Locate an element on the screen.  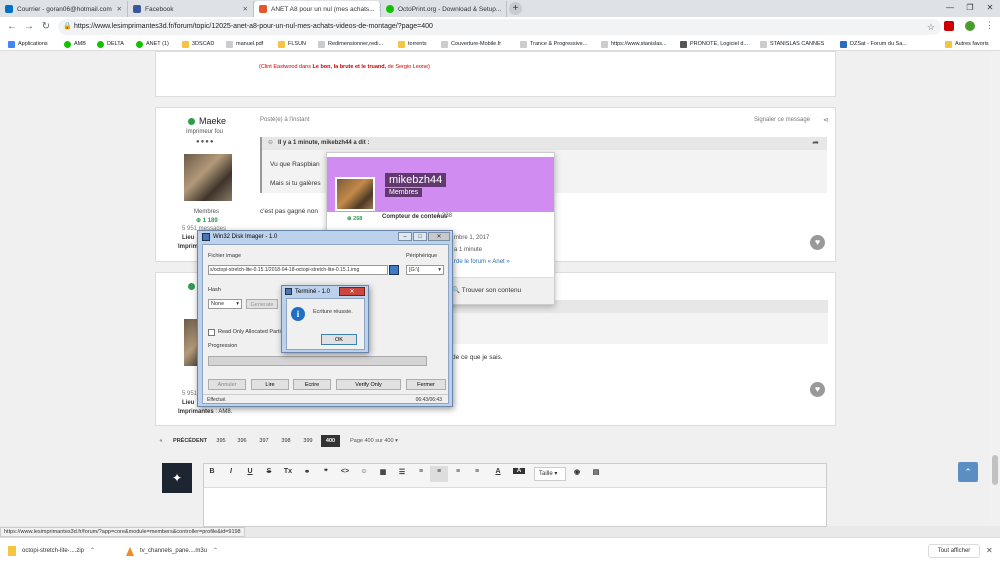
bookmark: Couverture-Mobile.fr is located at coordinates (471, 44).